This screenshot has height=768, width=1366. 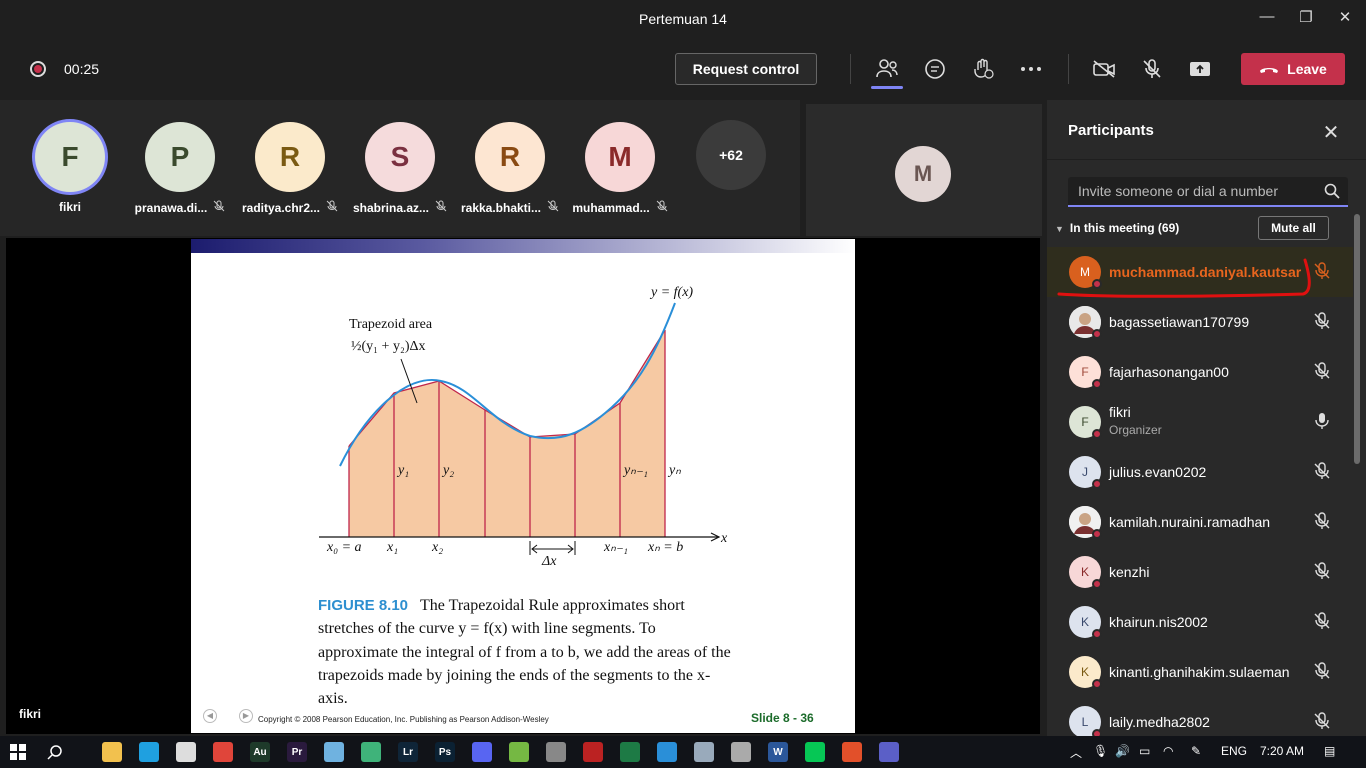 I want to click on avatar-initial: J, so click(x=1085, y=472).